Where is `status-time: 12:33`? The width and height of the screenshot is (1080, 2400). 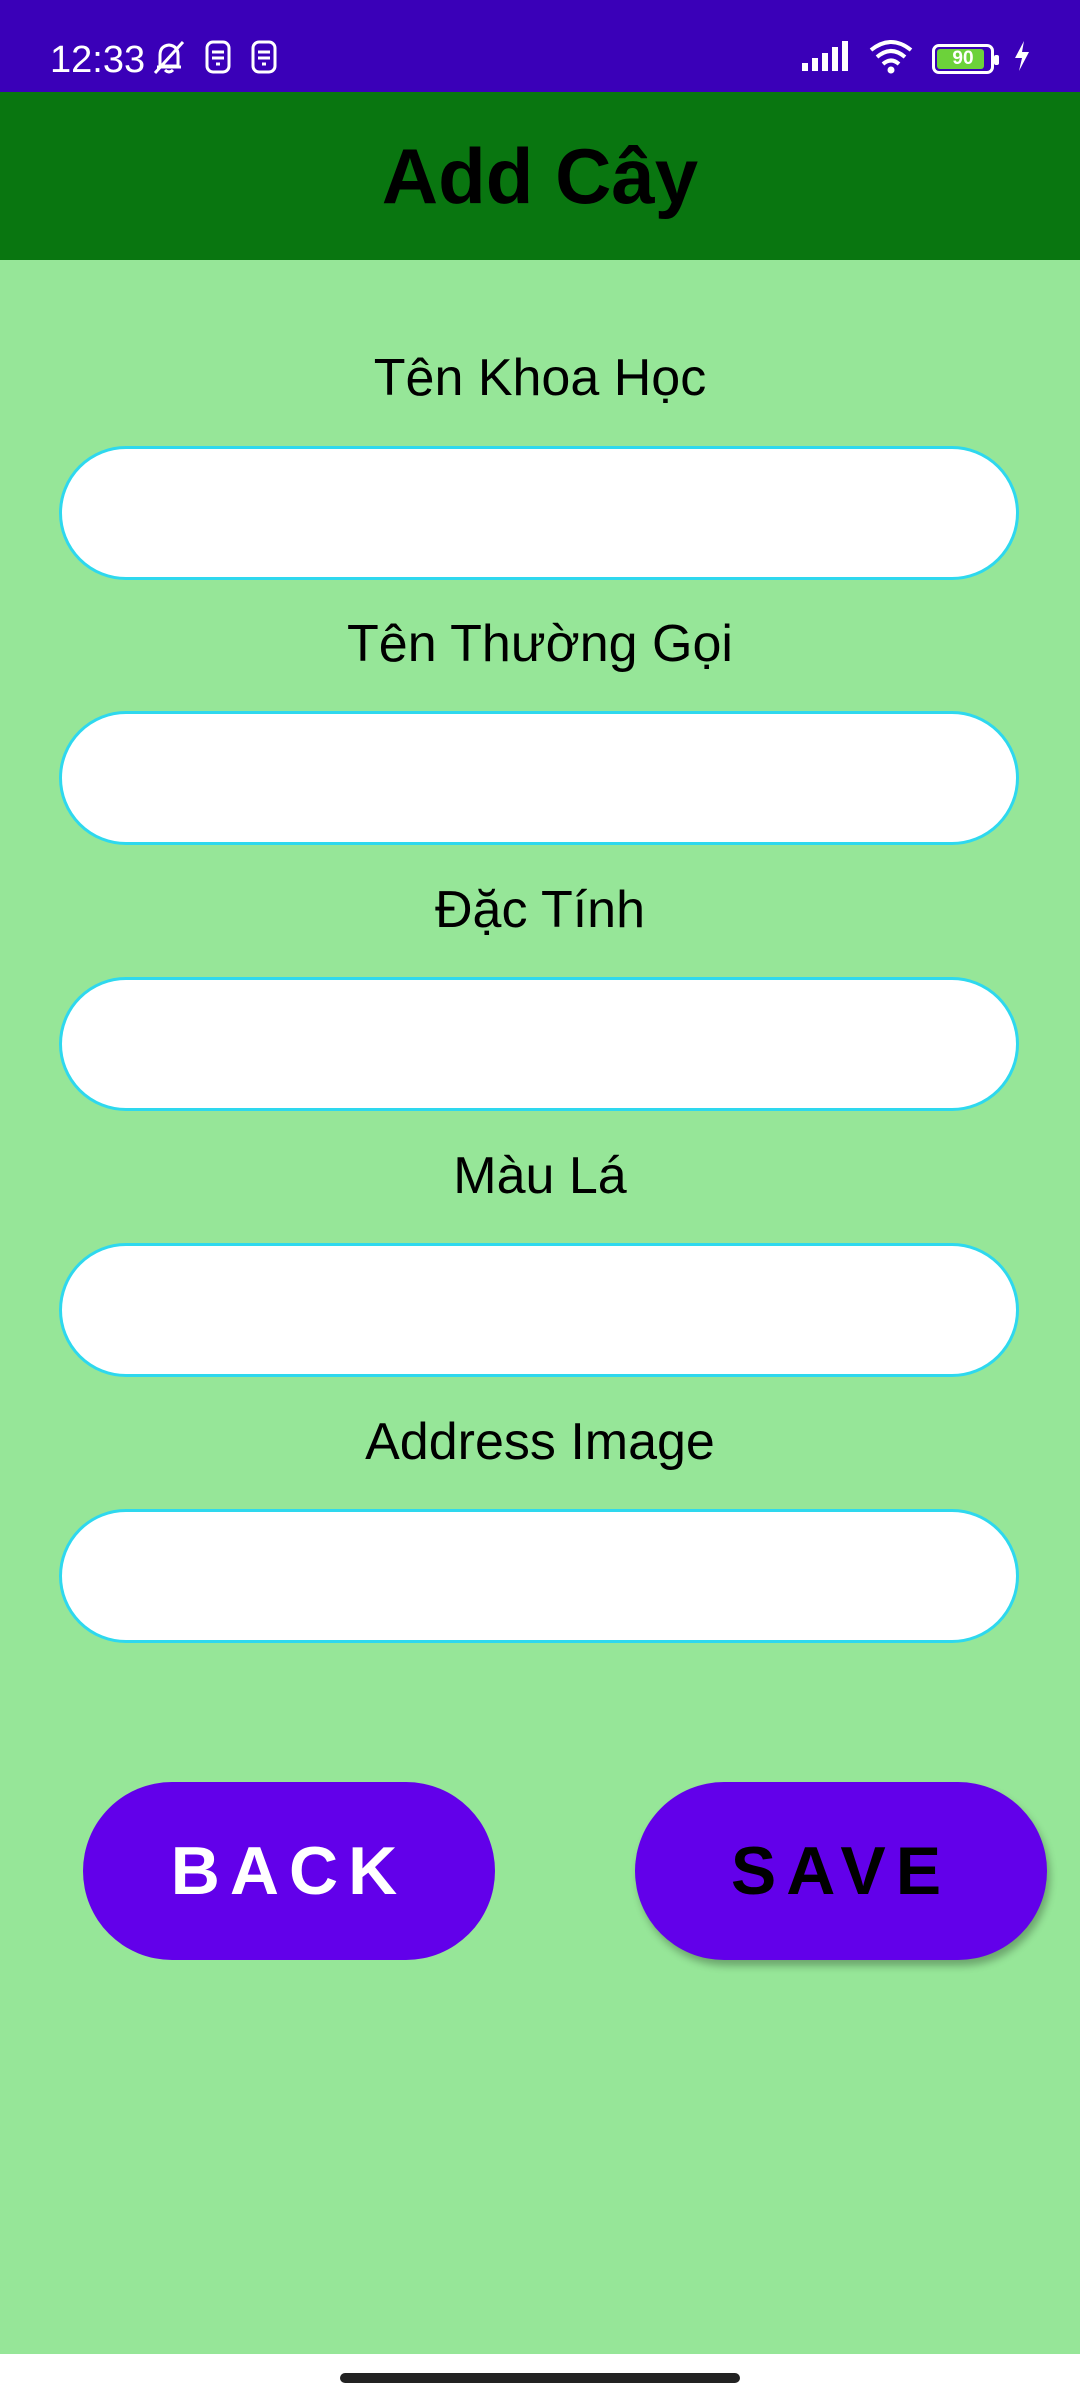 status-time: 12:33 is located at coordinates (98, 60).